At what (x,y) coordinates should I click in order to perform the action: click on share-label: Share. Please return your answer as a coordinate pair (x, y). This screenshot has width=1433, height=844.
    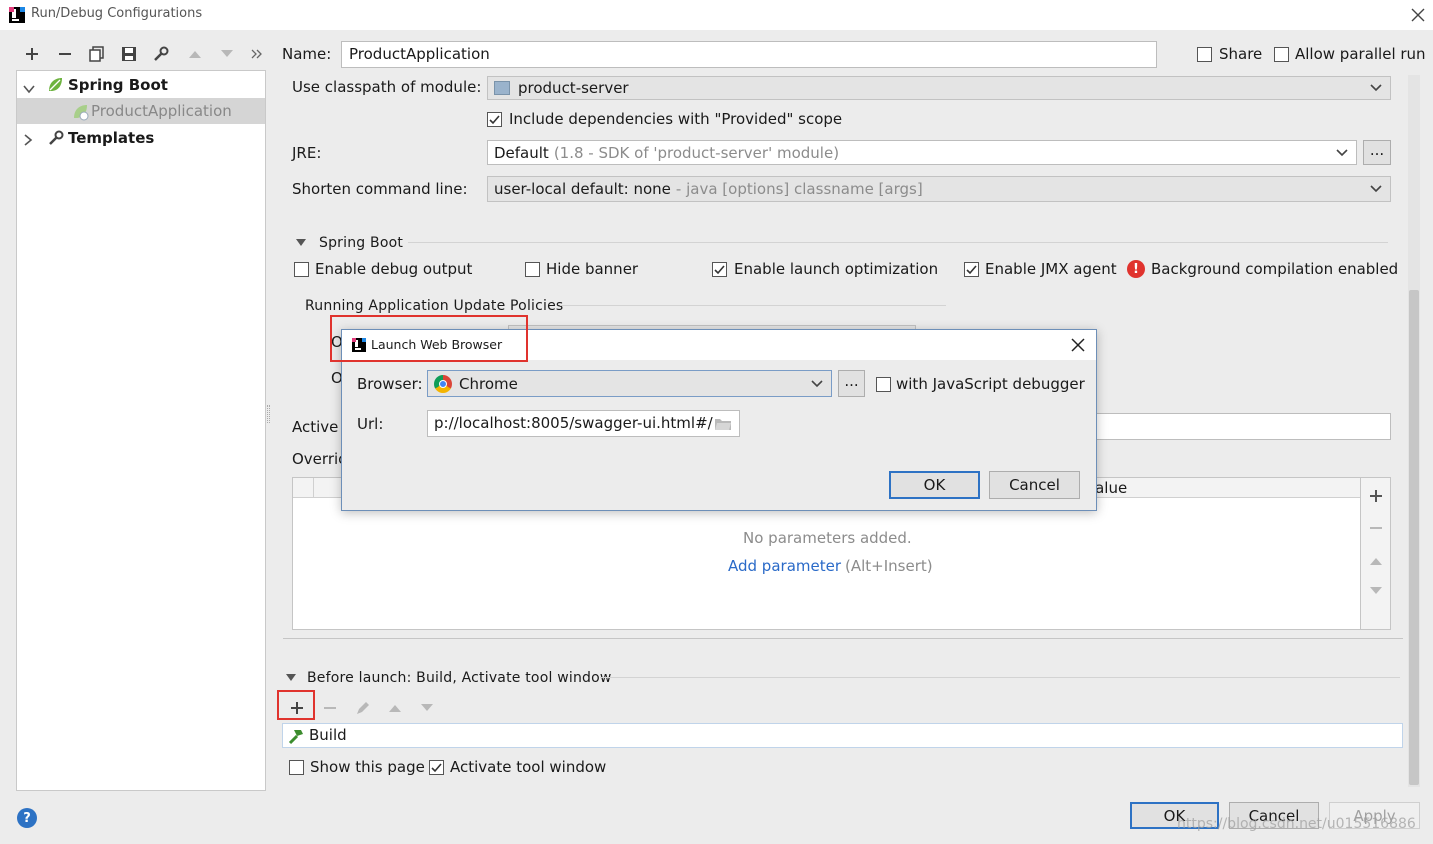
    Looking at the image, I should click on (1241, 54).